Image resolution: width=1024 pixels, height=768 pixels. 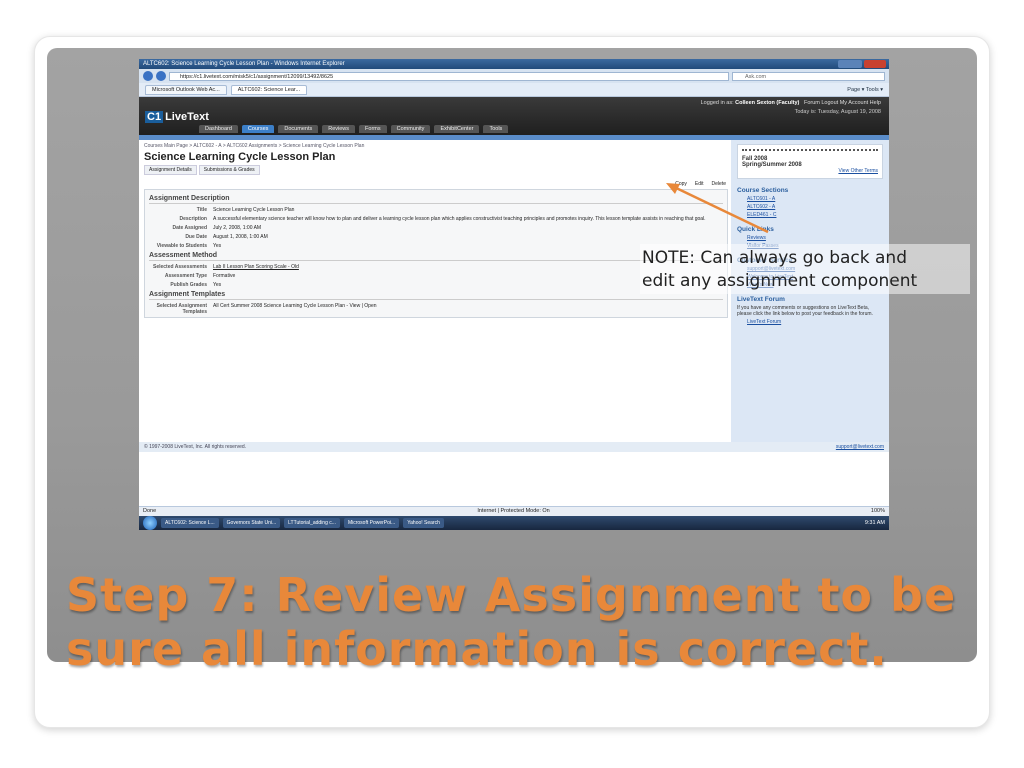 I want to click on quick-link-reviews: Reviews, so click(x=810, y=238).